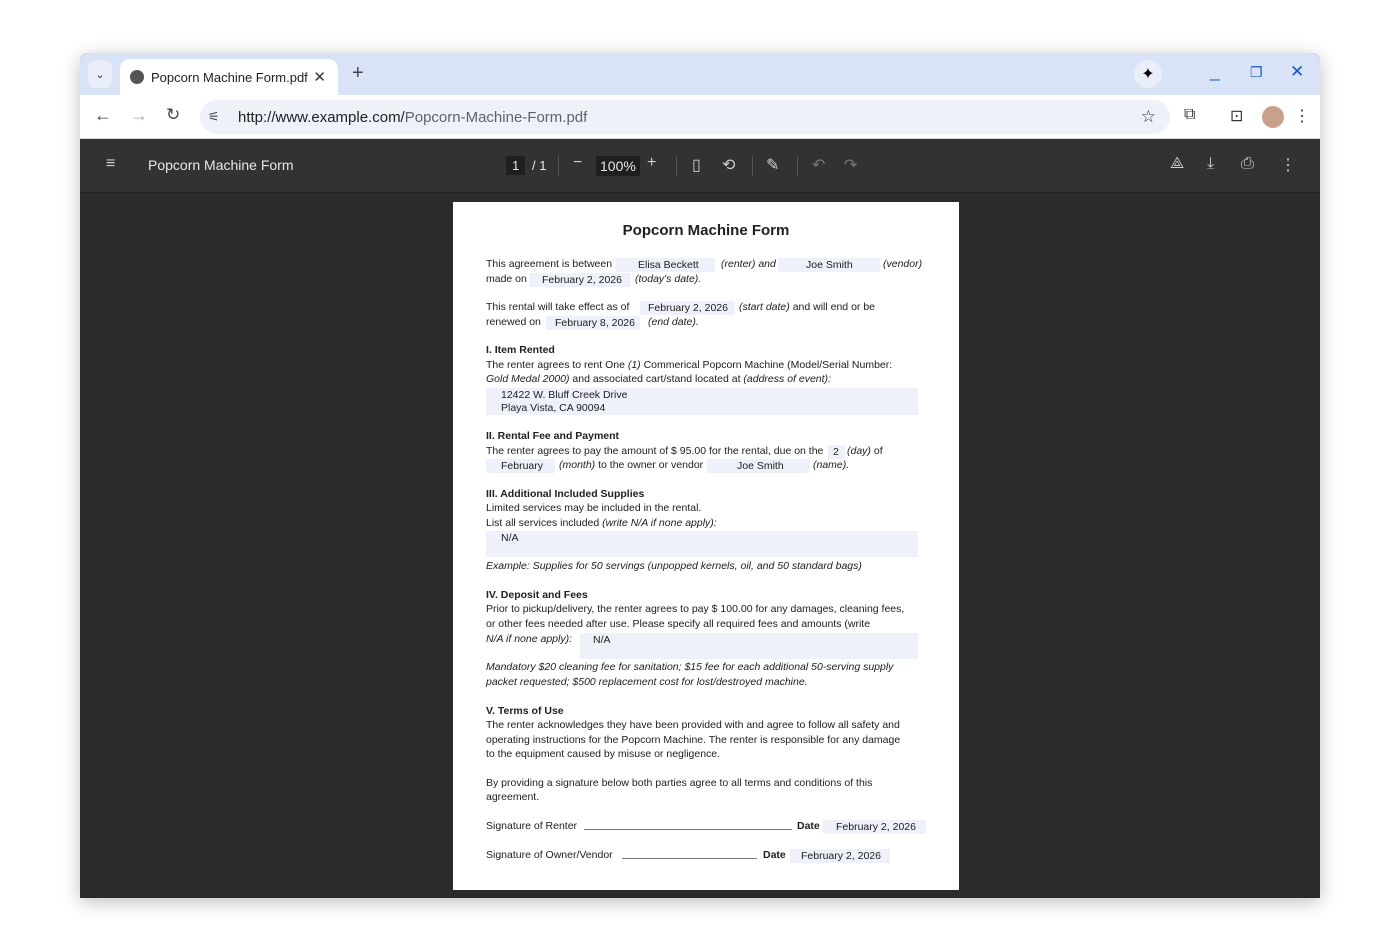  Describe the element at coordinates (787, 379) in the screenshot. I see `text: (address of event):` at that location.